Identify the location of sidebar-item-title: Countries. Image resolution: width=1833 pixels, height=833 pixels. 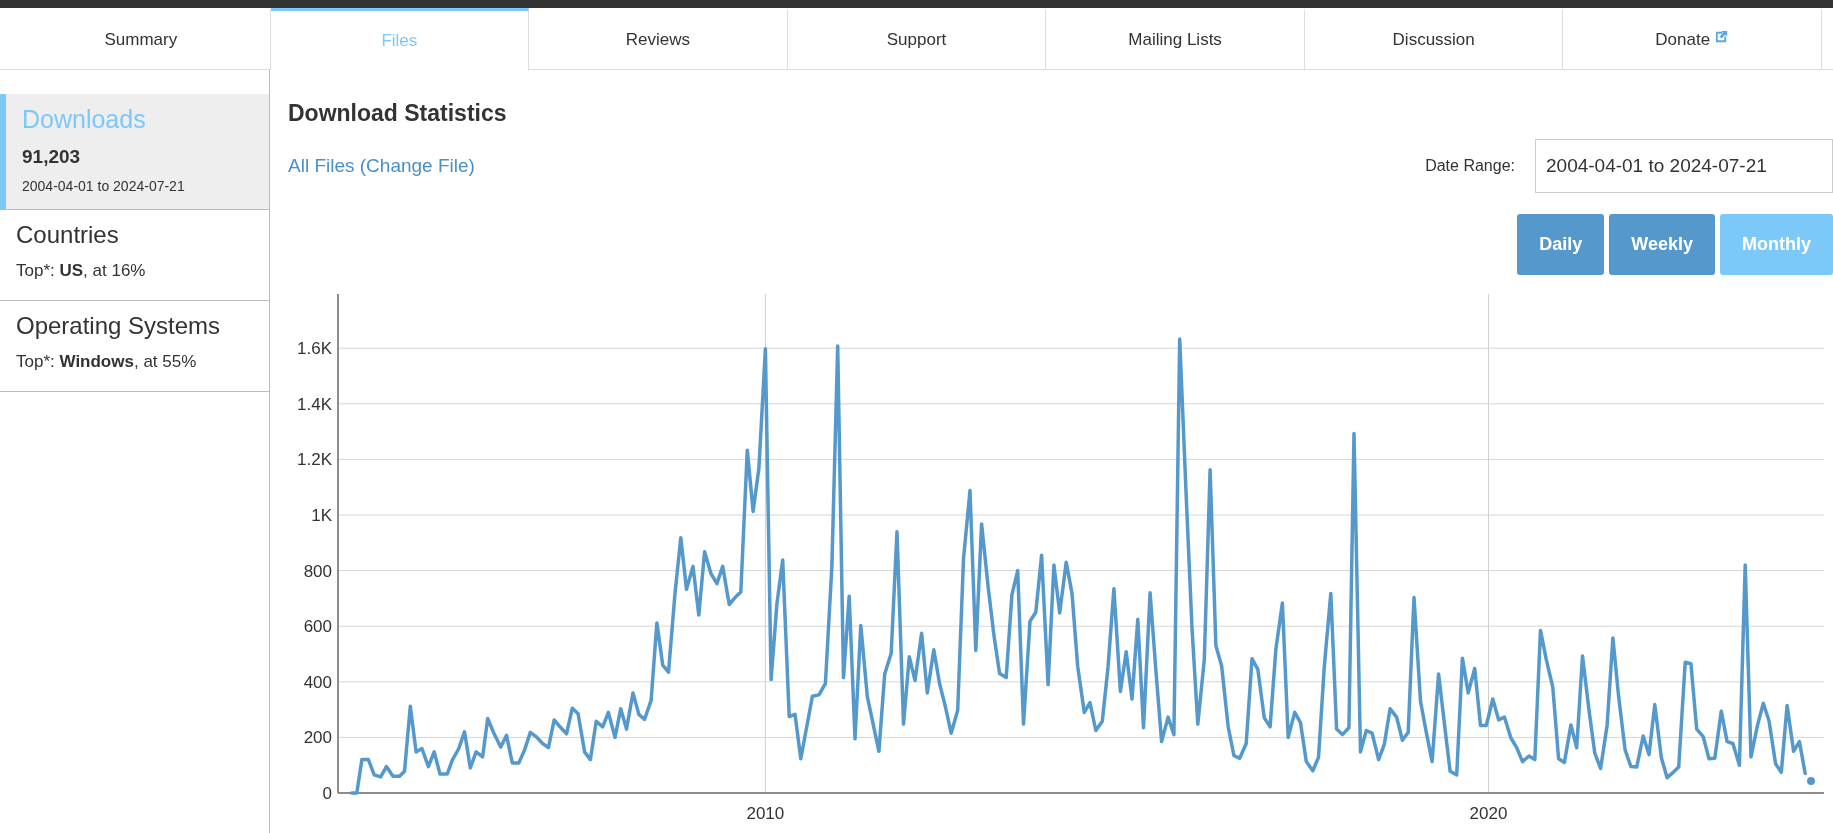
(68, 235).